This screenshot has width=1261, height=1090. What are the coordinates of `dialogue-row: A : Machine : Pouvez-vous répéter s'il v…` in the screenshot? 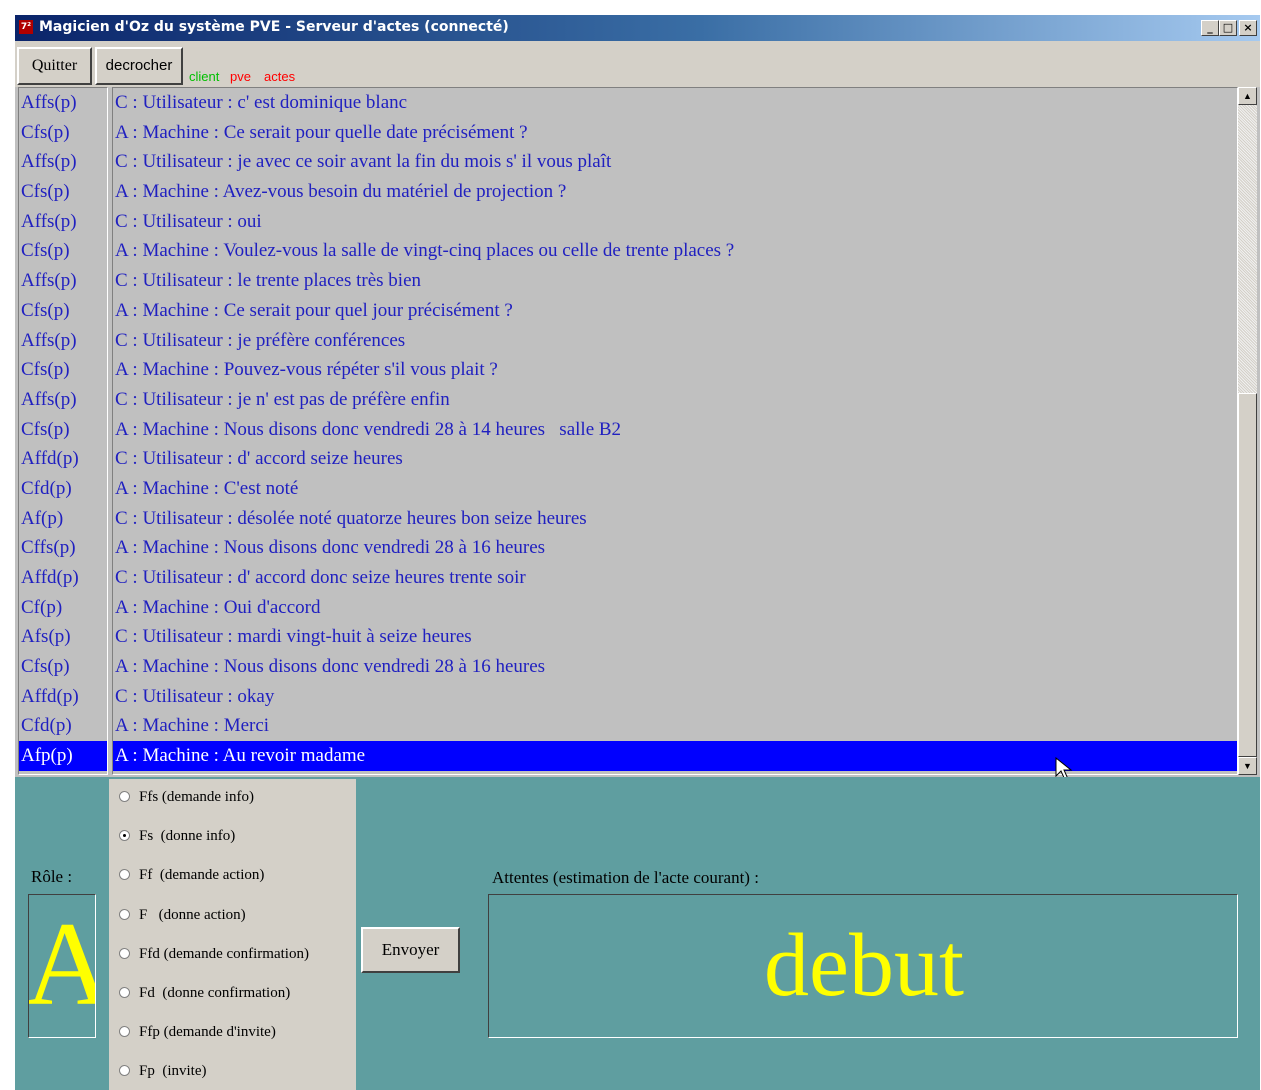 It's located at (675, 370).